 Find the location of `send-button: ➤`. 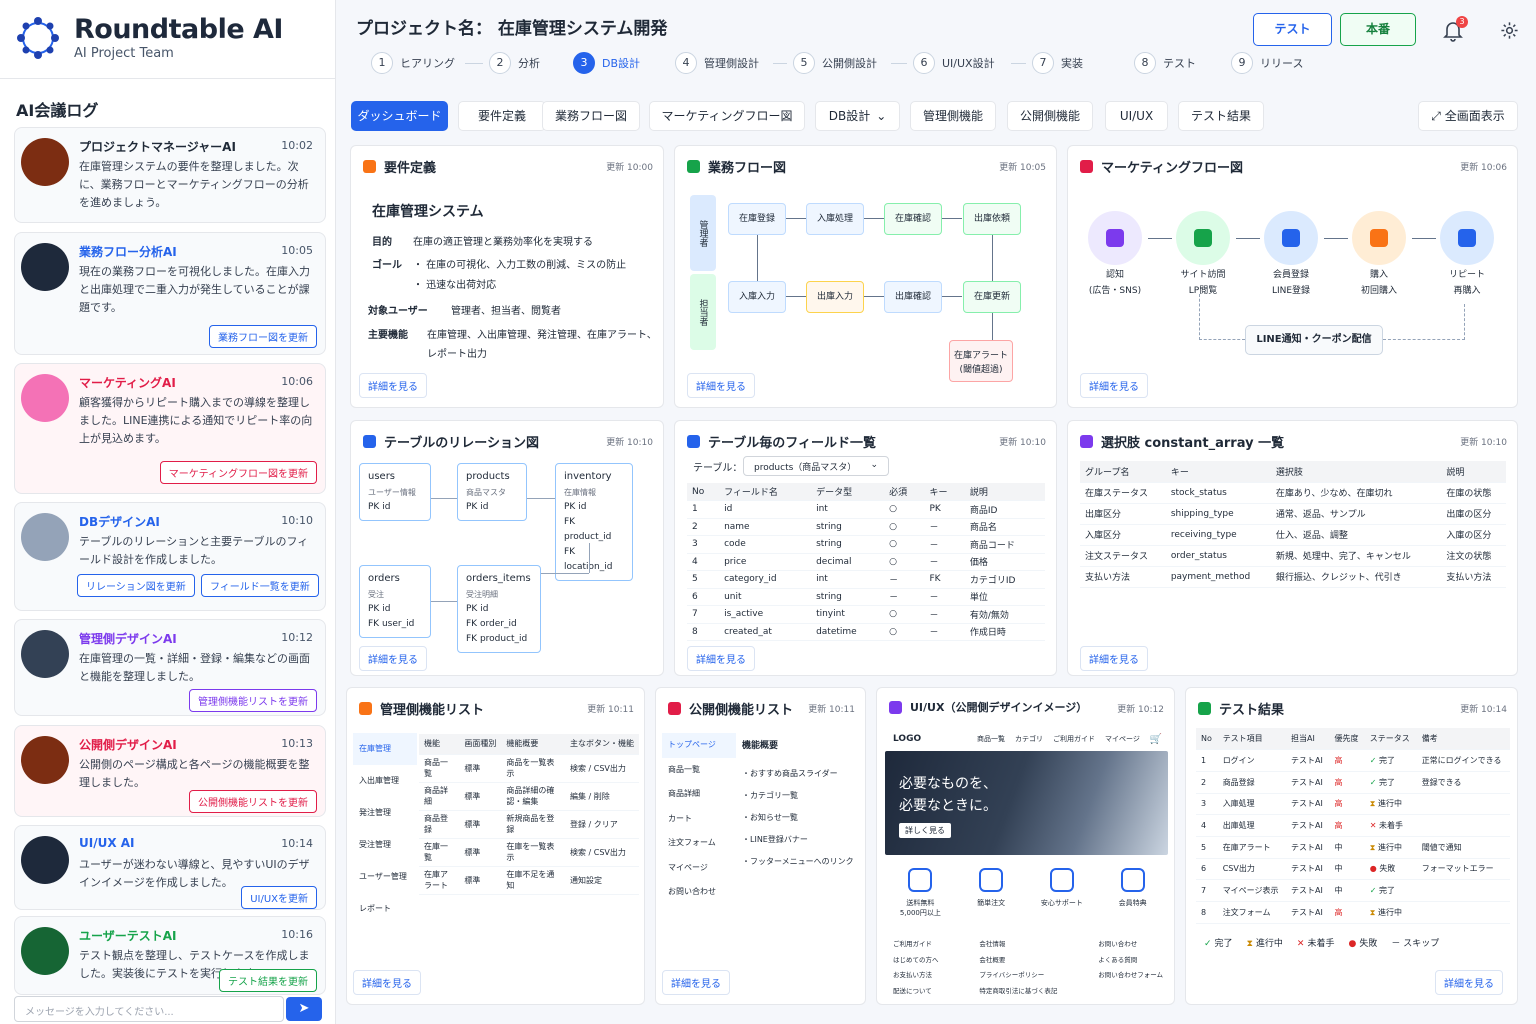

send-button: ➤ is located at coordinates (304, 1009).